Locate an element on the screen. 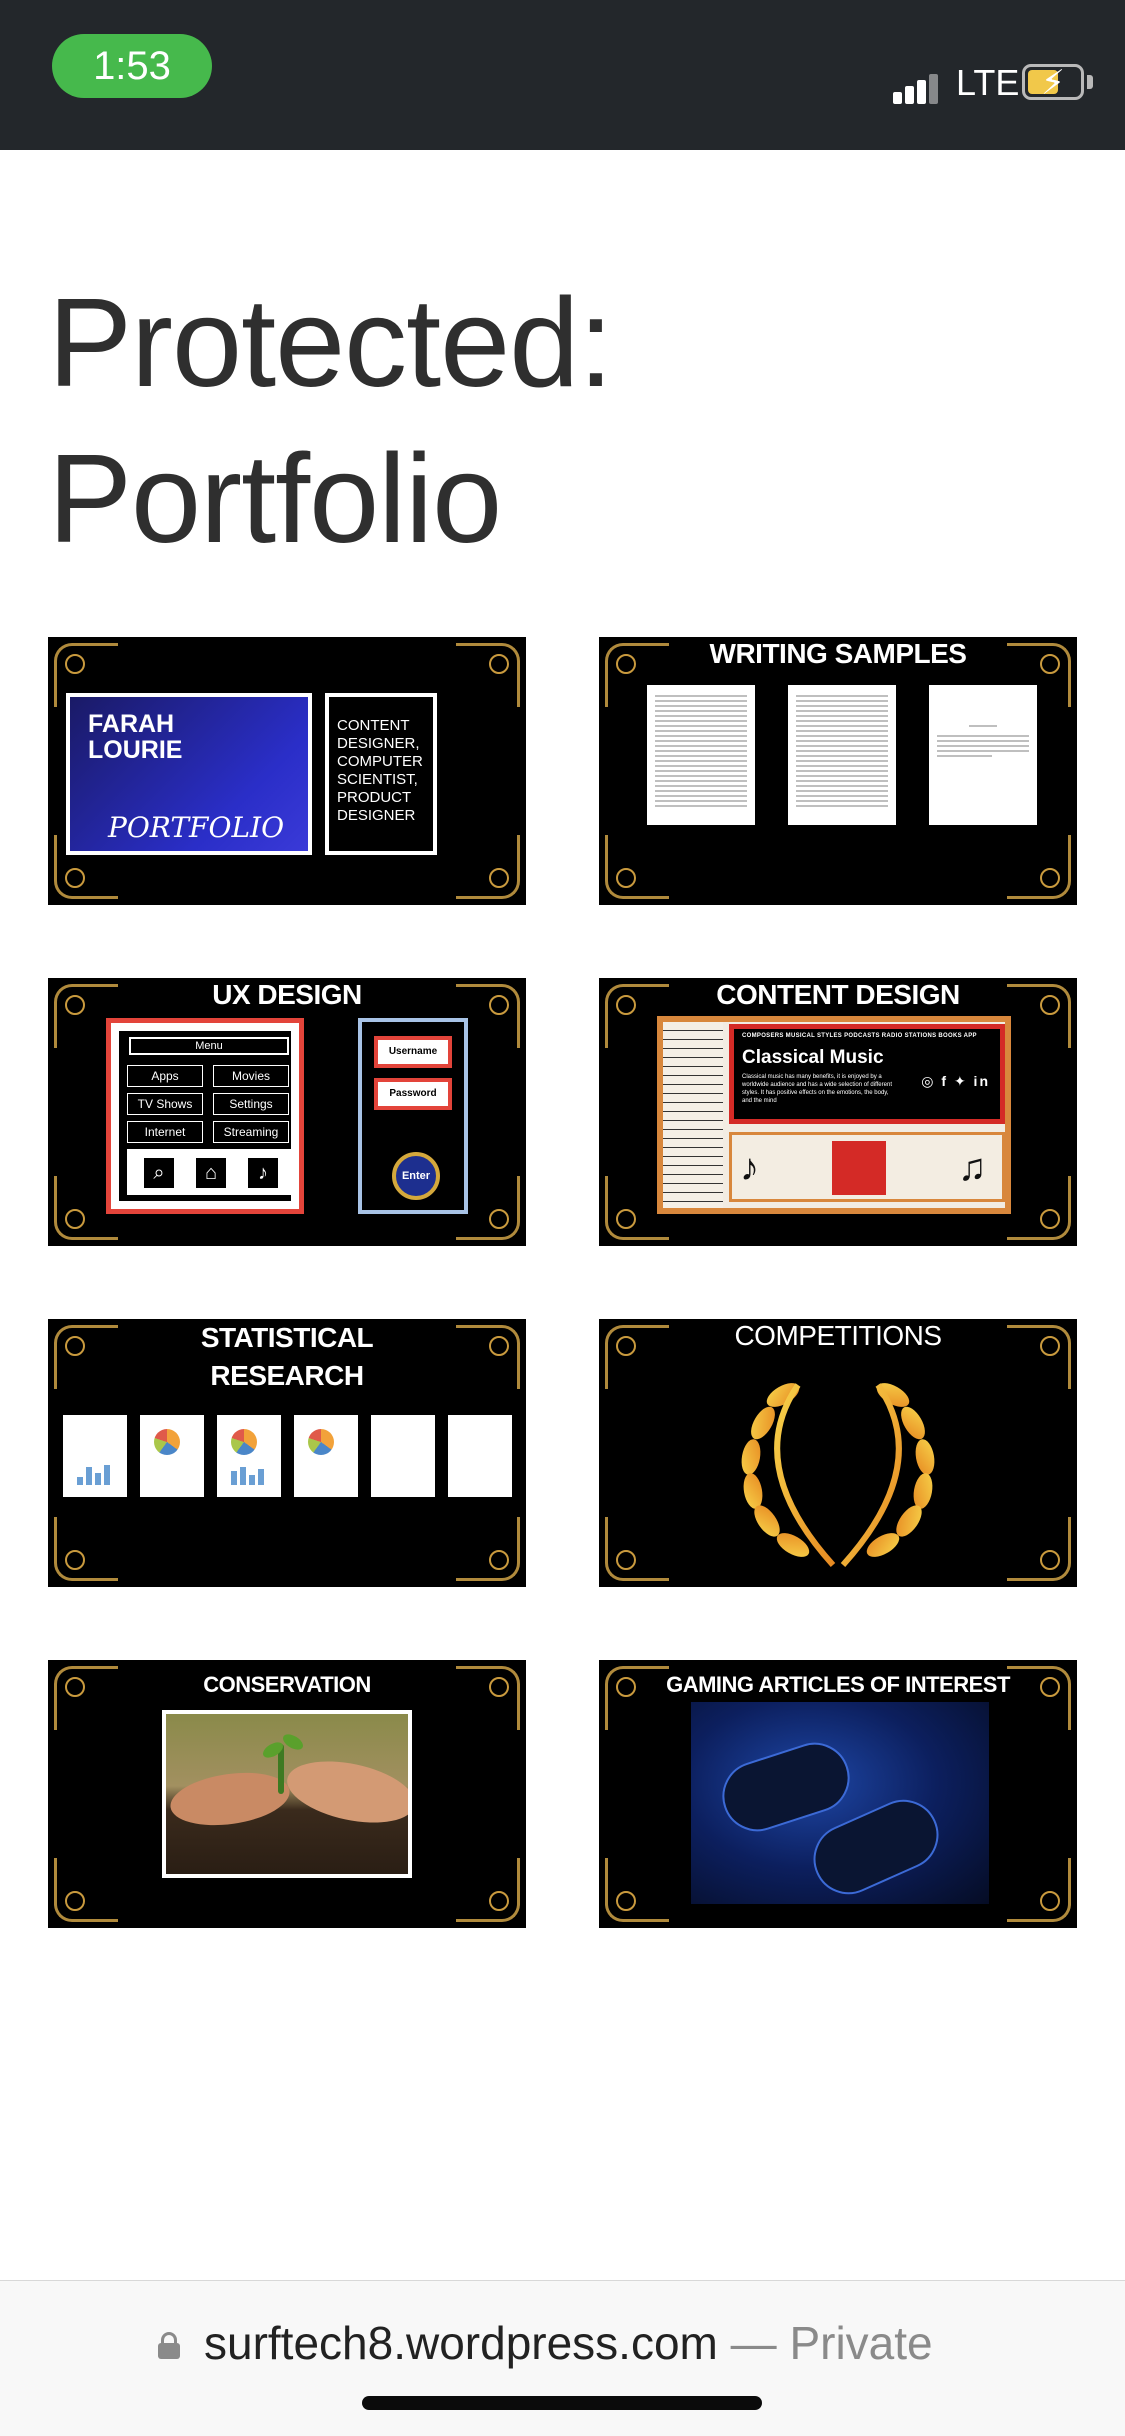  writing-samples-card: WRITING SAMPLES is located at coordinates (838, 771).